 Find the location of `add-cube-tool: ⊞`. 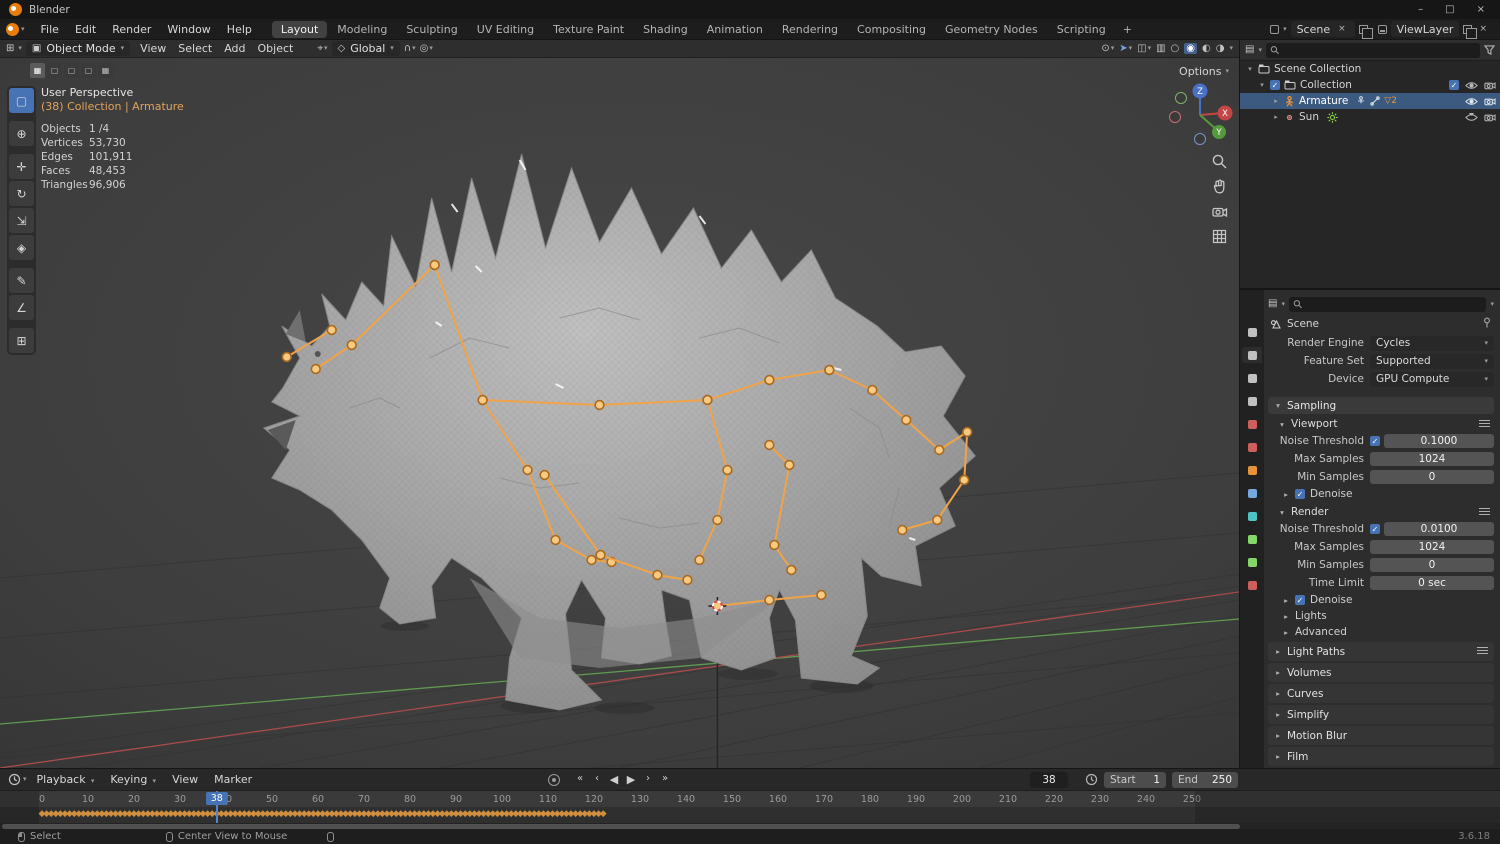

add-cube-tool: ⊞ is located at coordinates (21, 340).